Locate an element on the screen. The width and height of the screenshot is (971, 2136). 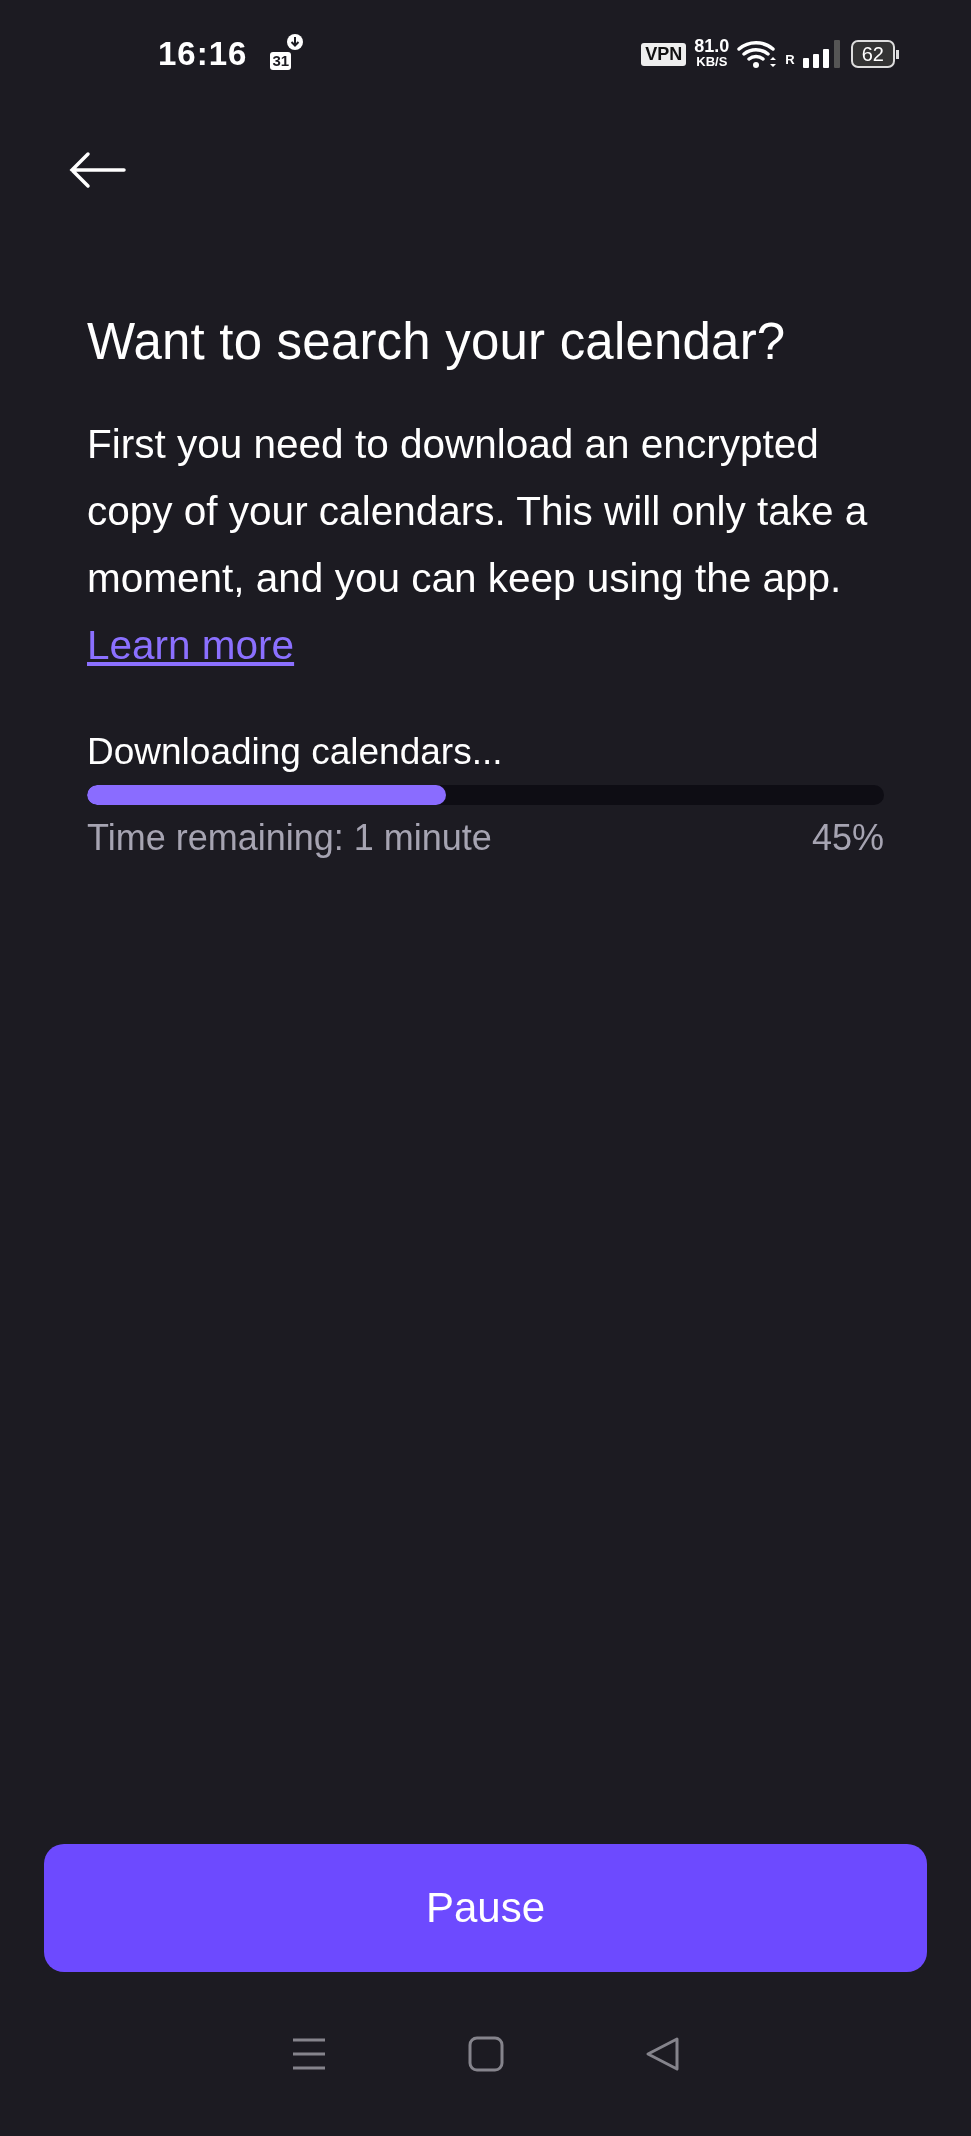
speed-unit: KB/S is located at coordinates (712, 61).